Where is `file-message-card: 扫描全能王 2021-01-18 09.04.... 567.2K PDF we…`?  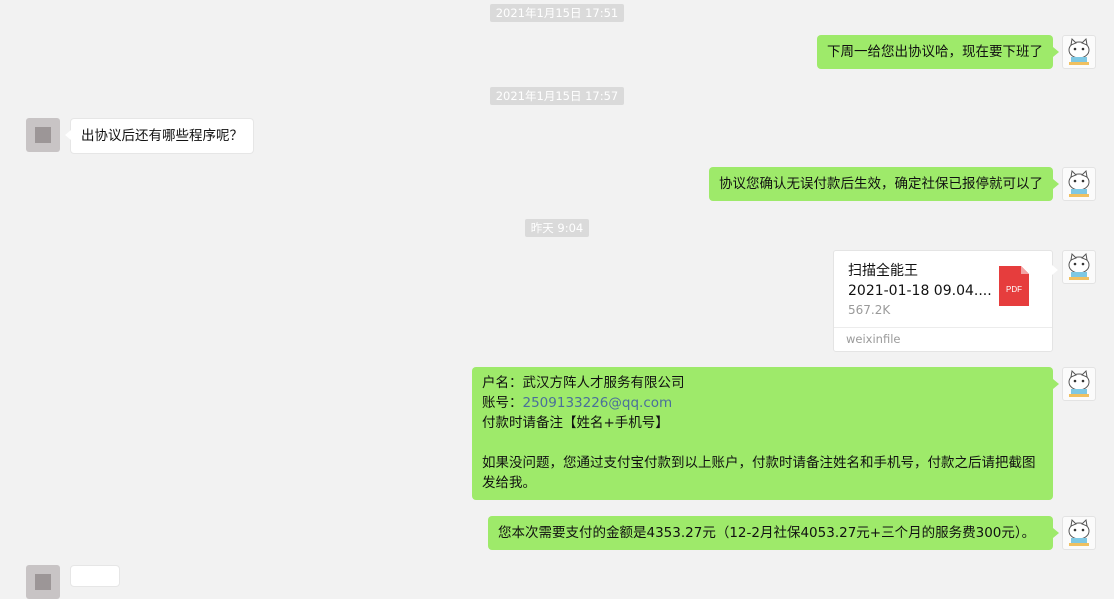
file-message-card: 扫描全能王 2021-01-18 09.04.... 567.2K PDF we… is located at coordinates (945, 301).